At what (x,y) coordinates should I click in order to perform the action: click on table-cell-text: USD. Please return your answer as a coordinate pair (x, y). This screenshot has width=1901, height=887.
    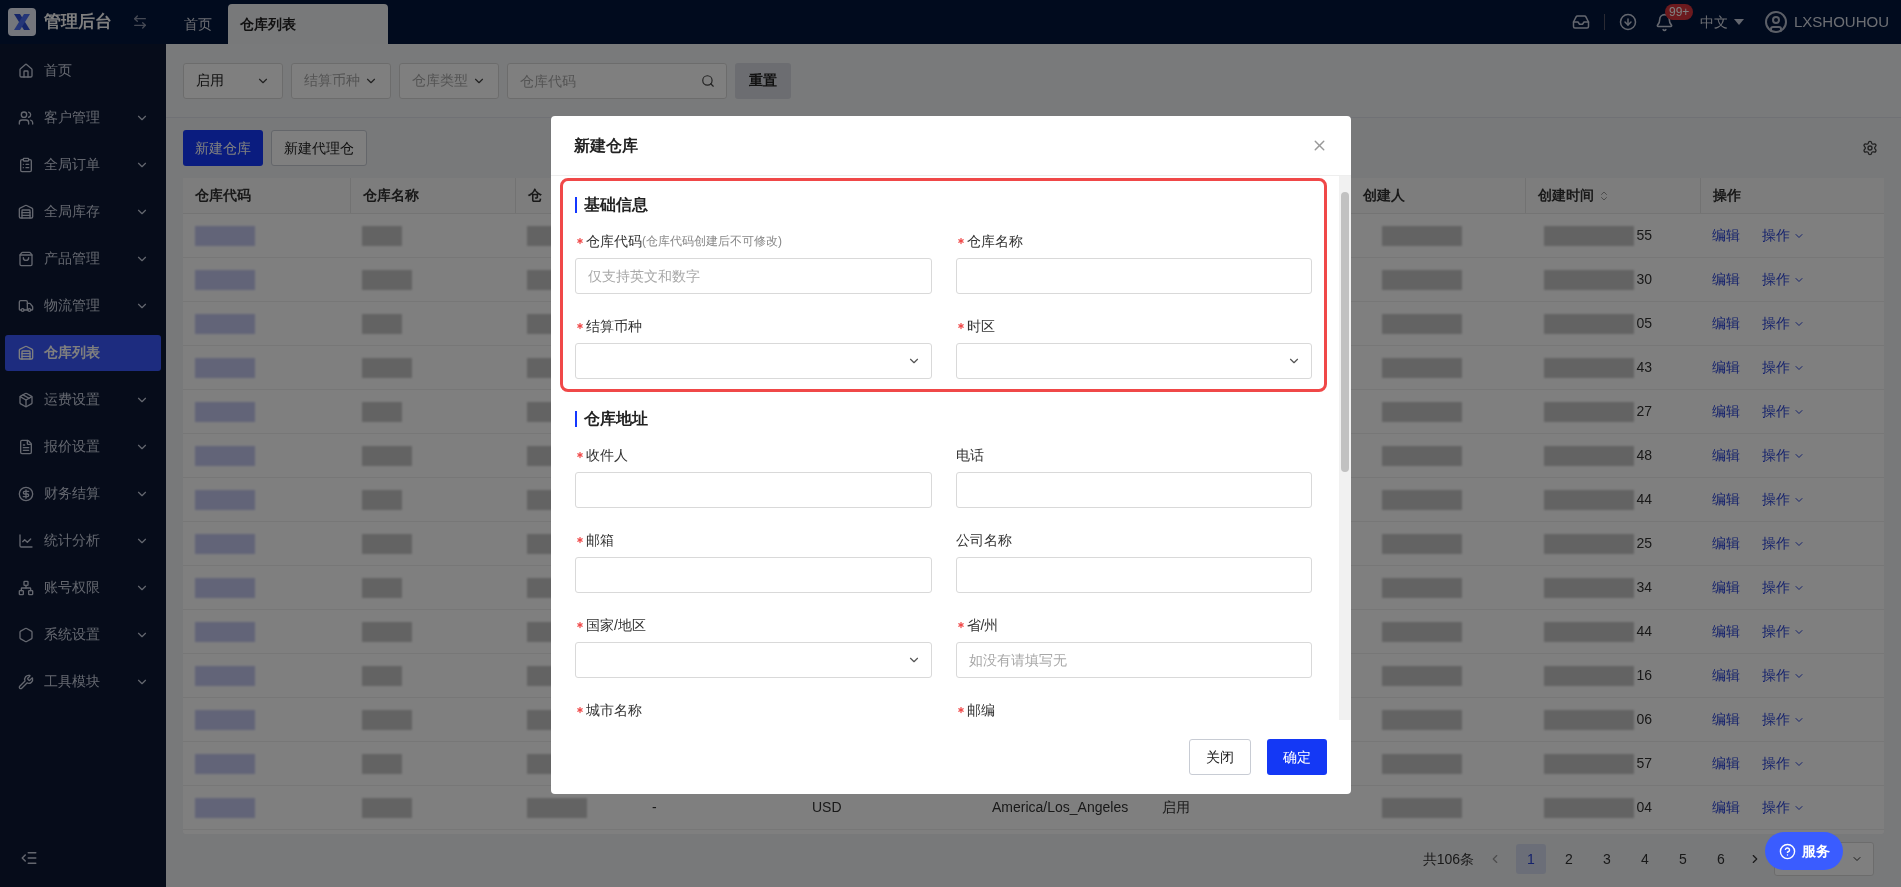
    Looking at the image, I should click on (827, 807).